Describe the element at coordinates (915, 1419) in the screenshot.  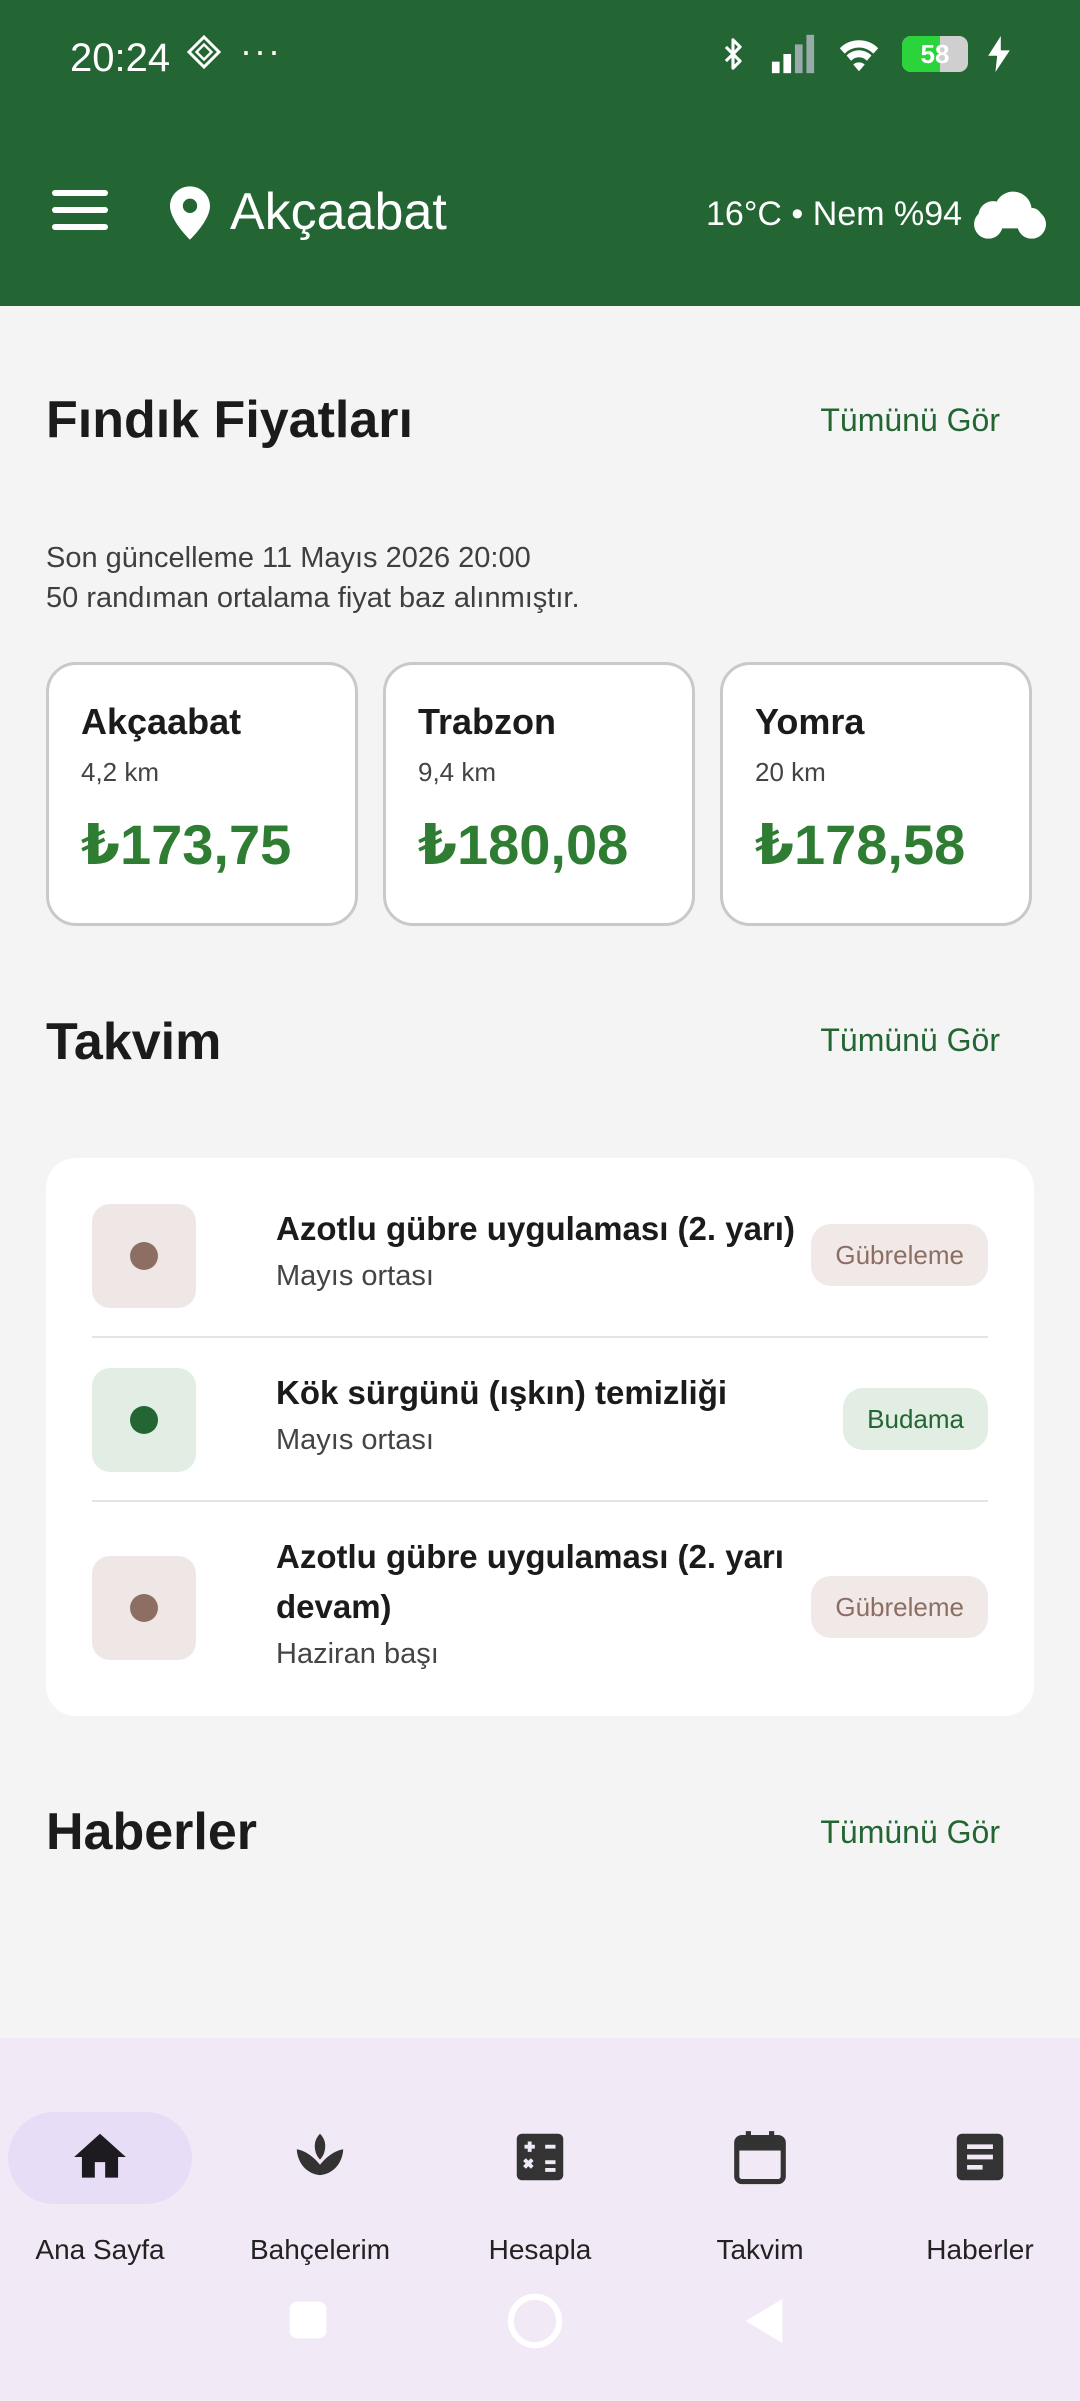
I see `category-badge: Budama` at that location.